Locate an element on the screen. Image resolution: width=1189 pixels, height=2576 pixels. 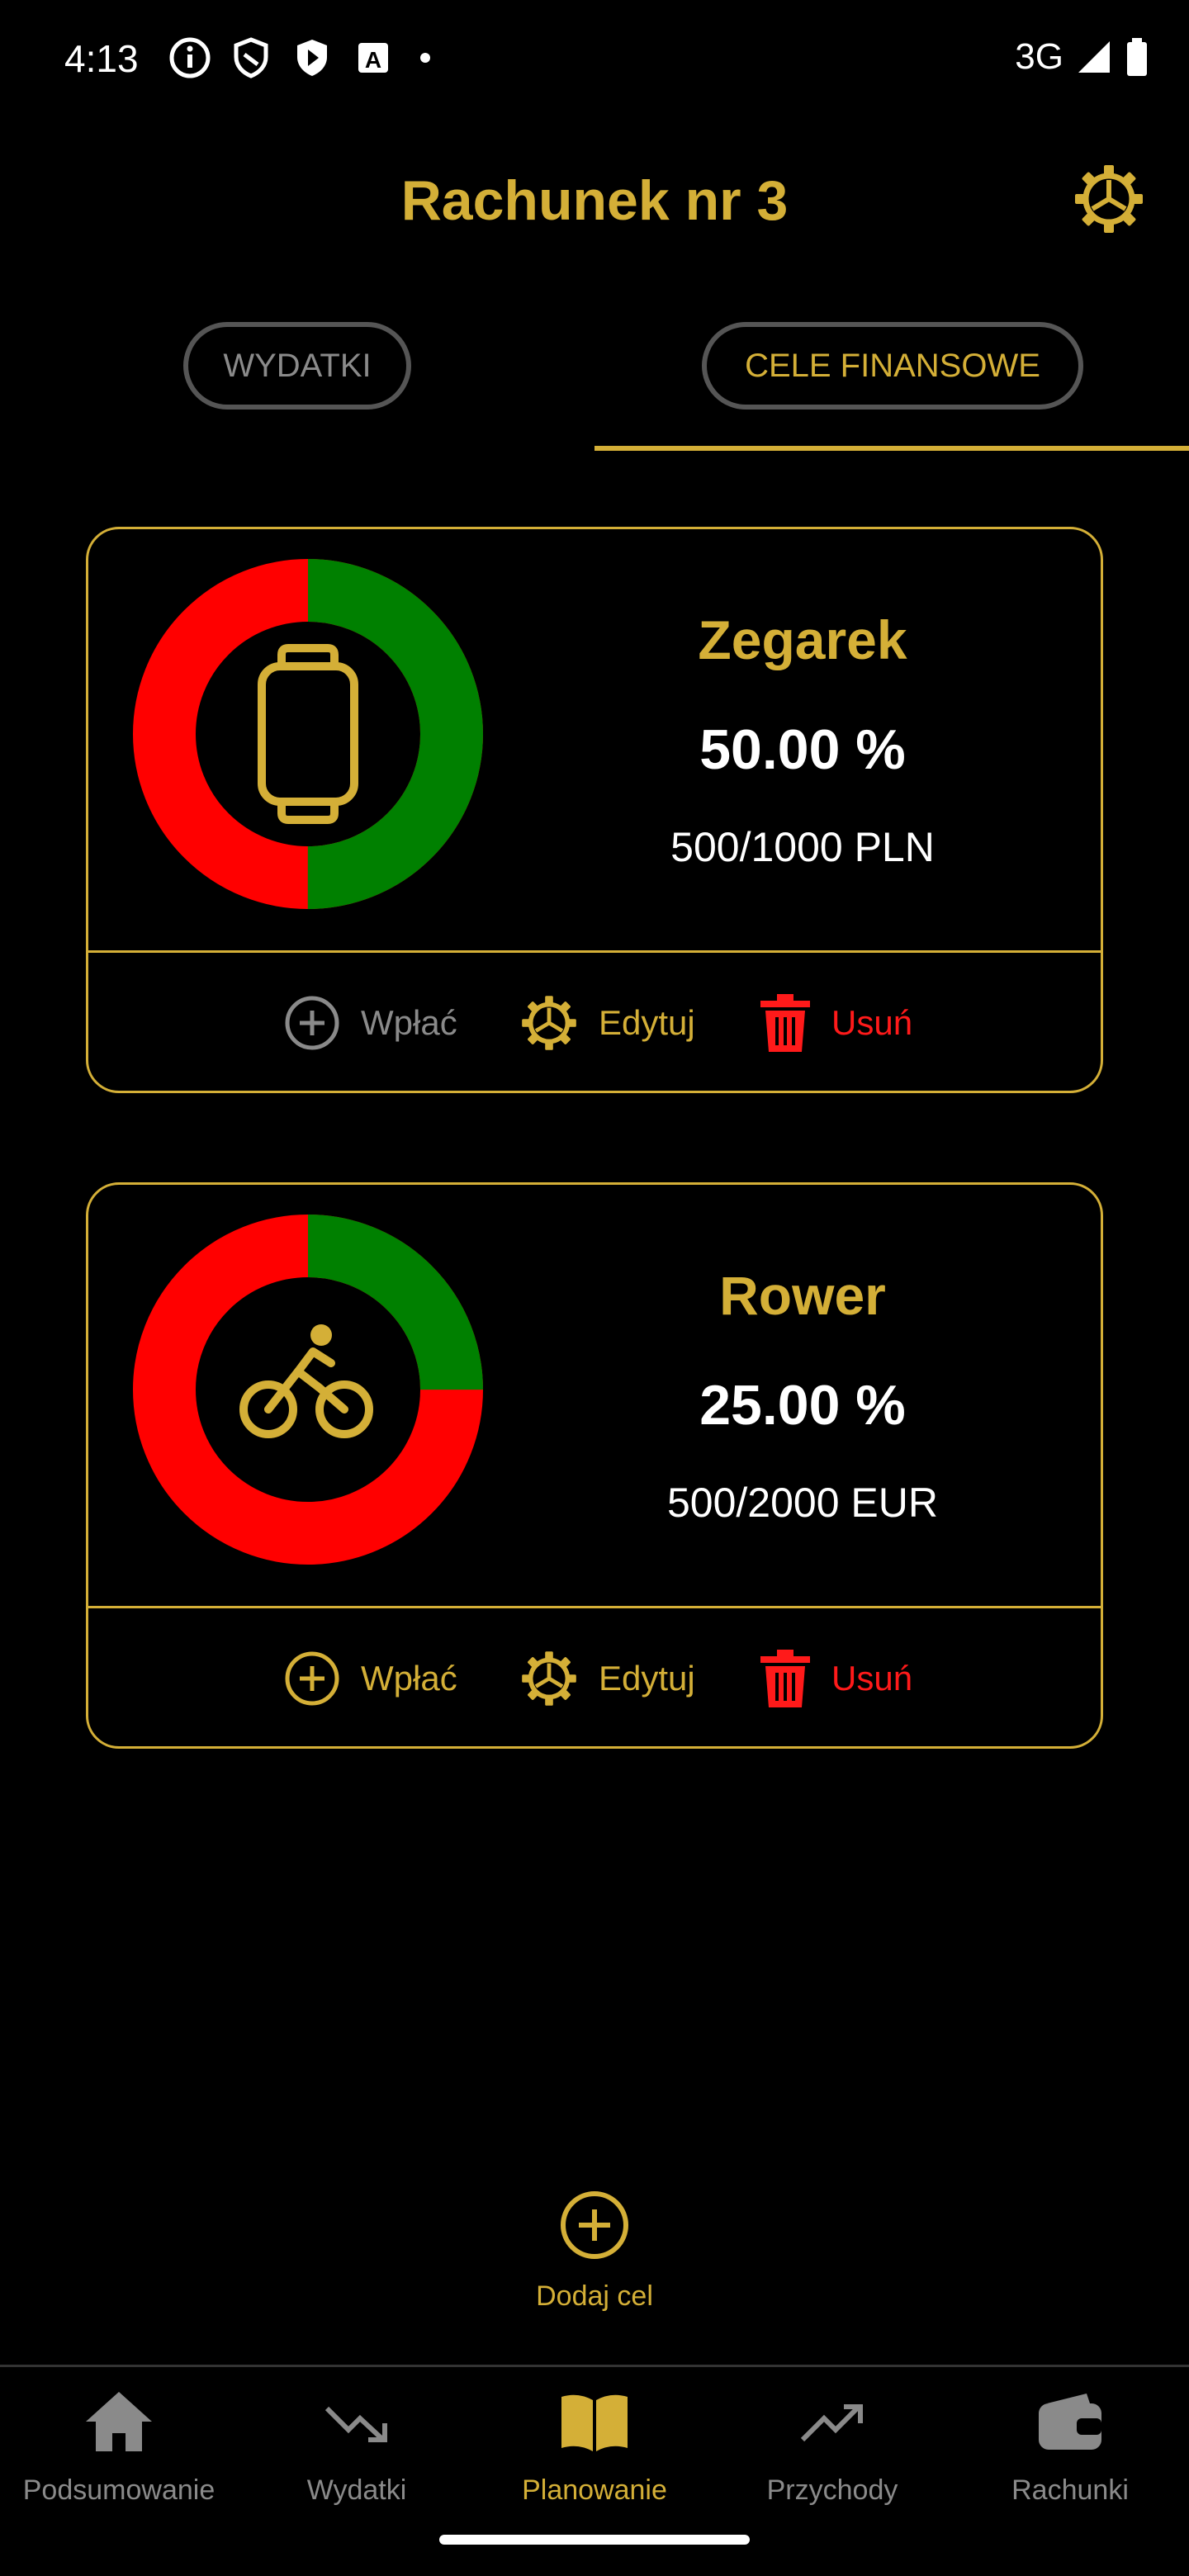
nav-item-podsumowanie: Podsumowanie is located at coordinates (119, 2449).